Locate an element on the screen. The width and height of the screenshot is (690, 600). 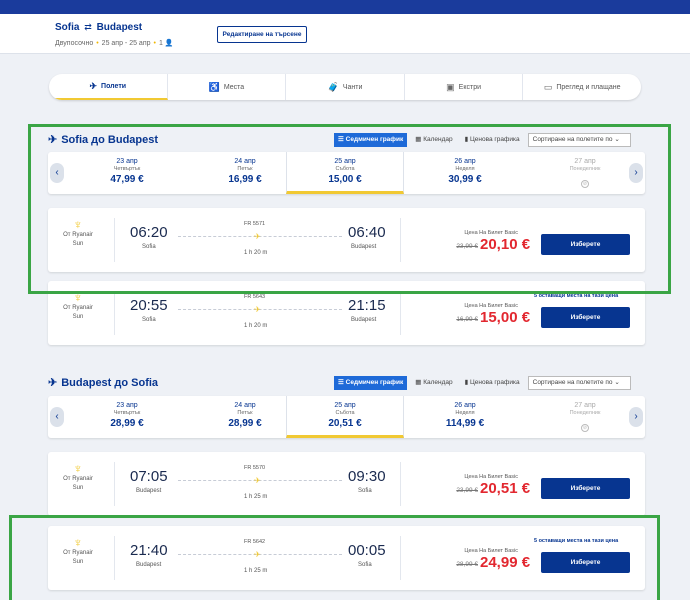
arrival-time: 06:40 is located at coordinates (367, 232).